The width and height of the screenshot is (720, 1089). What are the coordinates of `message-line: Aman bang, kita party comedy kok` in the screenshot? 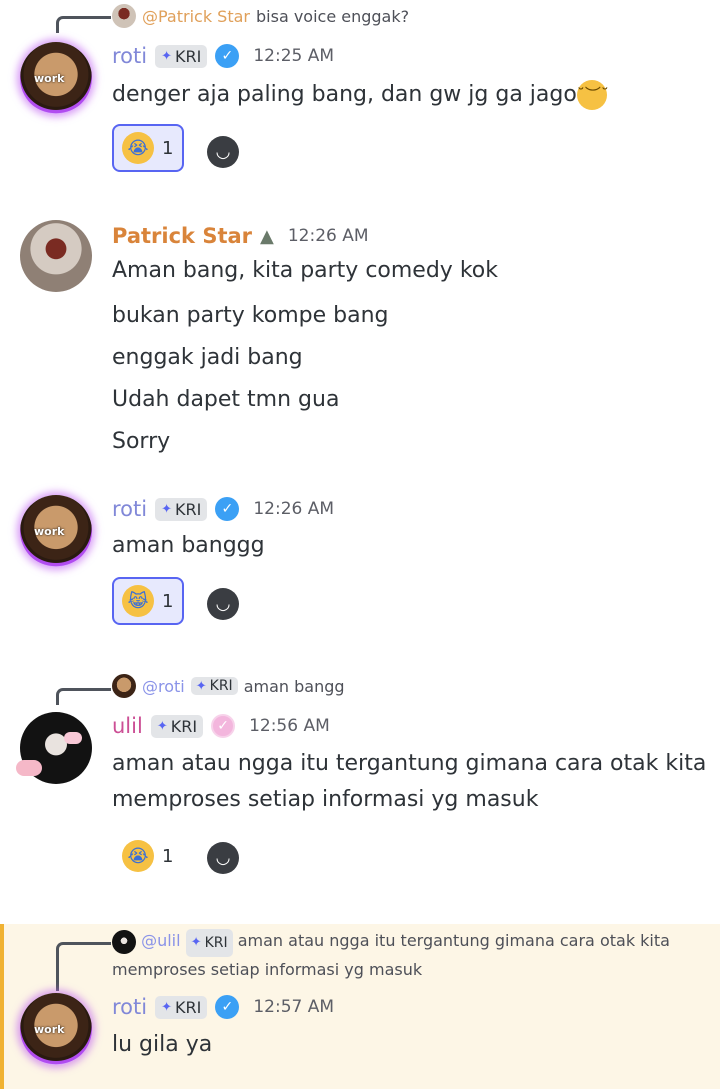 It's located at (305, 270).